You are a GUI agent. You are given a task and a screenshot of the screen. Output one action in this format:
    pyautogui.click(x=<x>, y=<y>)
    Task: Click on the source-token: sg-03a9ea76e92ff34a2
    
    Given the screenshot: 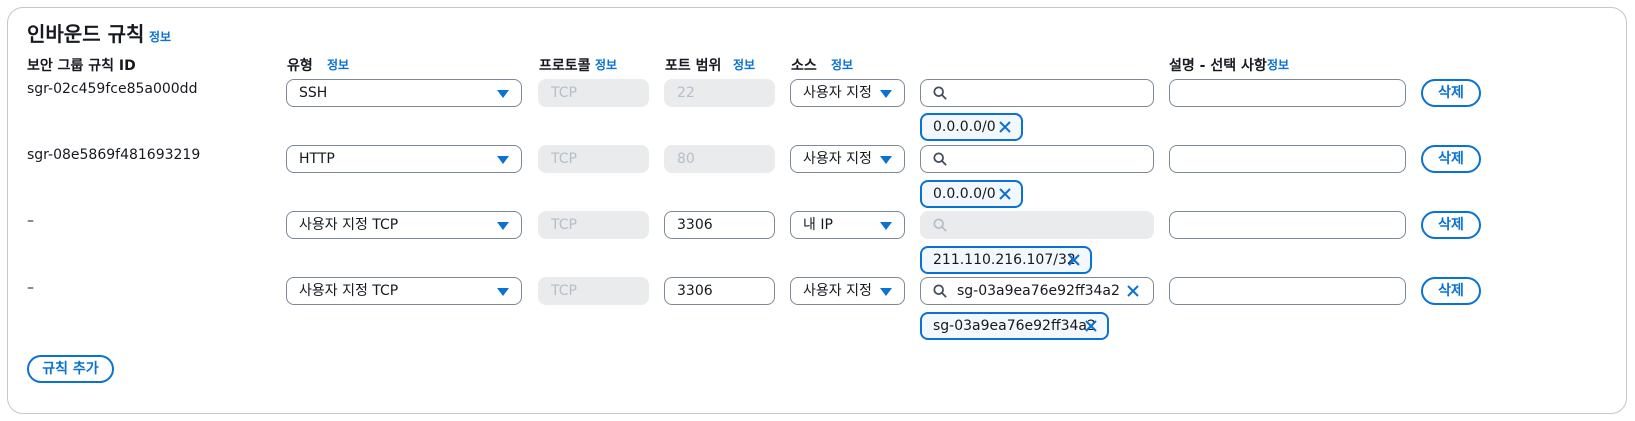 What is the action you would take?
    pyautogui.click(x=1014, y=326)
    